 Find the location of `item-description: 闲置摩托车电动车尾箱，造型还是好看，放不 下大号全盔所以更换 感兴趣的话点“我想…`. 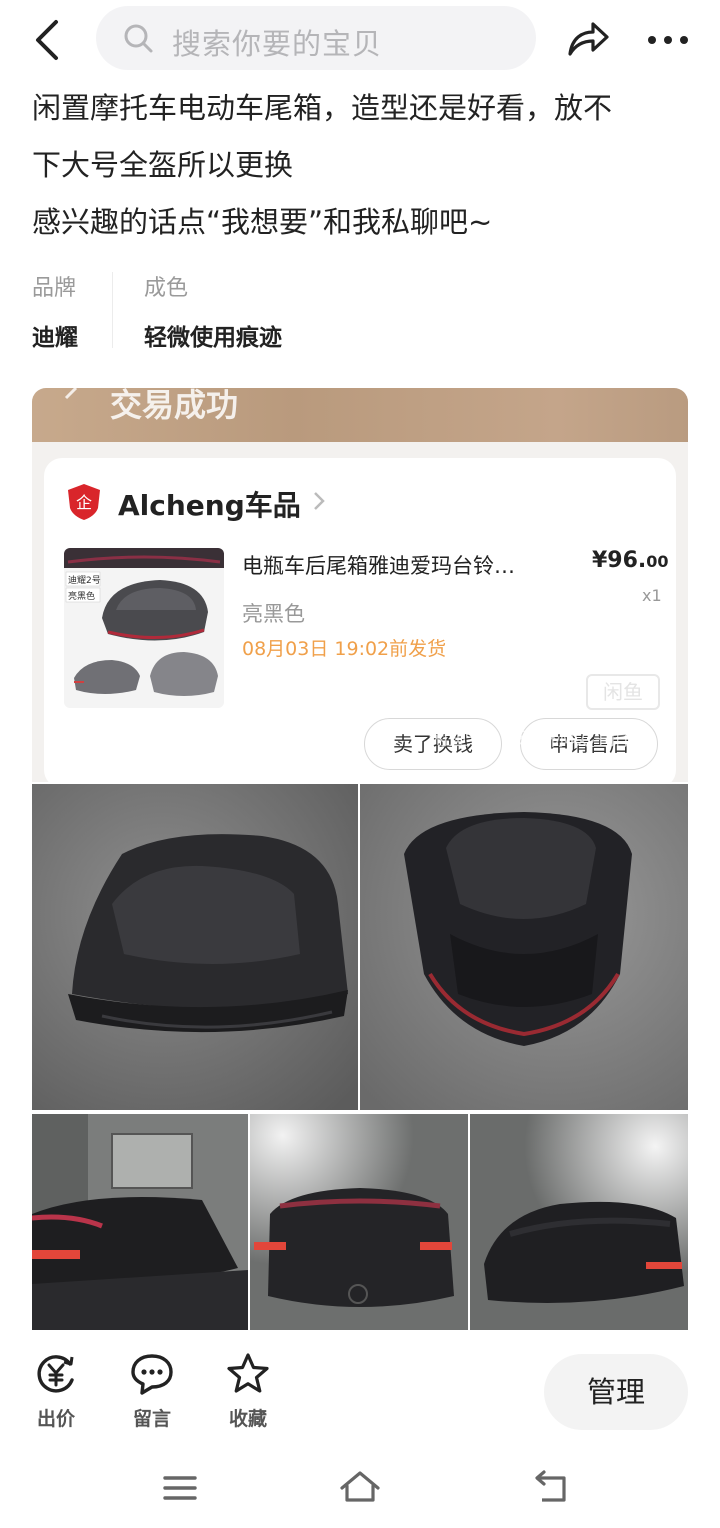

item-description: 闲置摩托车电动车尾箱，造型还是好看，放不 下大号全盔所以更换 感兴趣的话点“我想… is located at coordinates (362, 165).